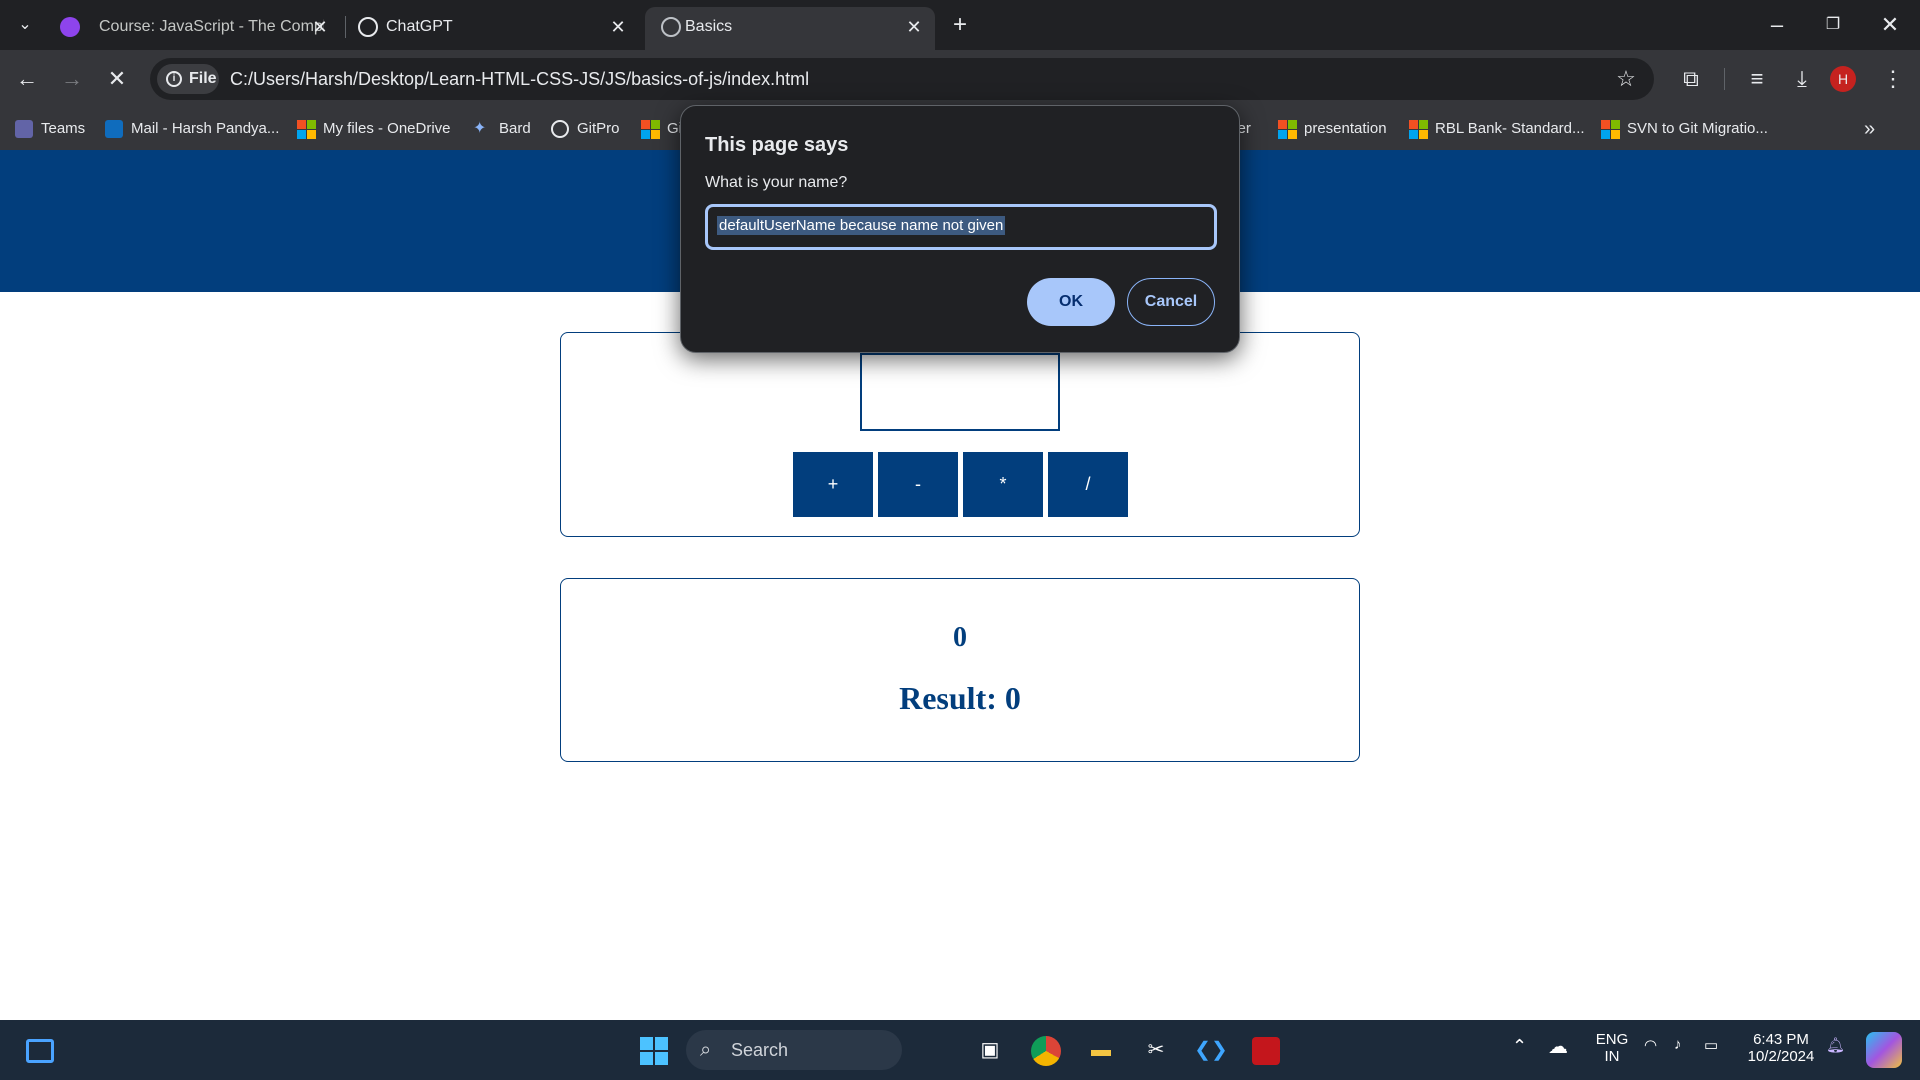 This screenshot has height=1080, width=1920. Describe the element at coordinates (1869, 129) in the screenshot. I see `more-bookmarks-icon: »` at that location.